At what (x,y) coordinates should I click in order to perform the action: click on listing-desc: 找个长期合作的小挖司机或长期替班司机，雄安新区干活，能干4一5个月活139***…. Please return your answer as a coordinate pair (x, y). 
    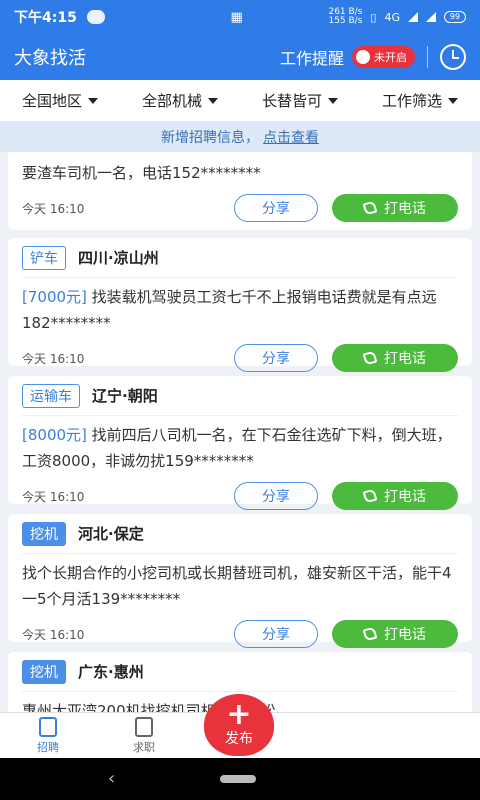
    Looking at the image, I should click on (237, 586).